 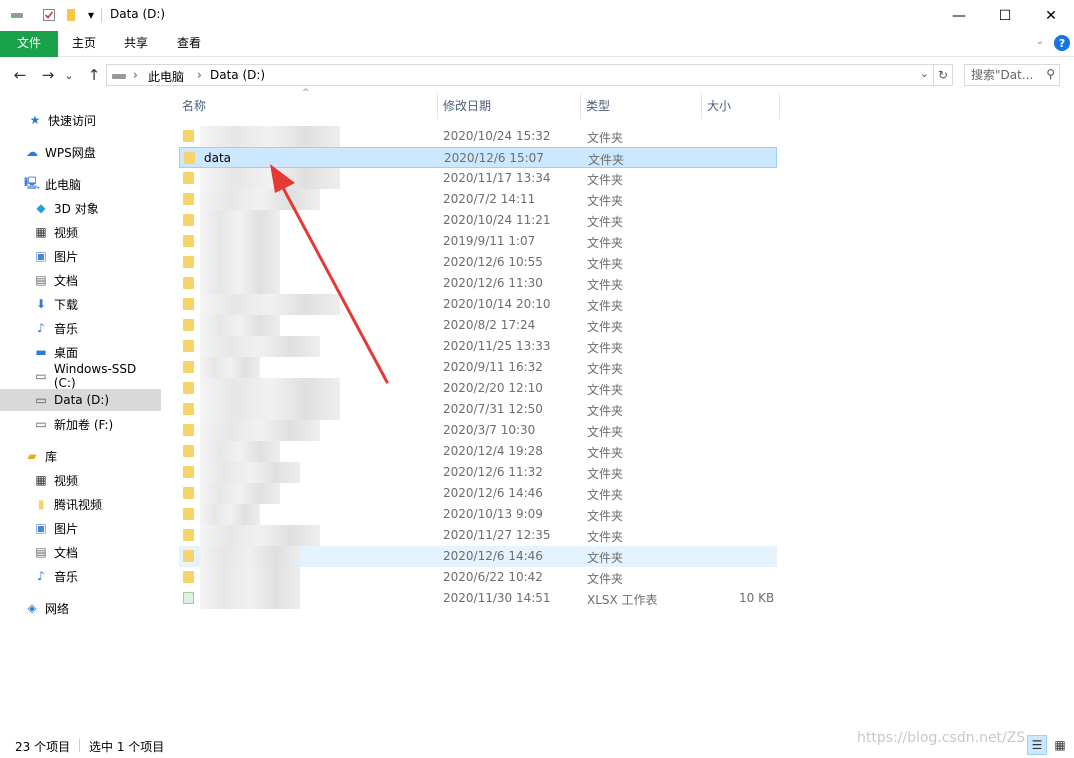 I want to click on status-divider, so click(x=79, y=745).